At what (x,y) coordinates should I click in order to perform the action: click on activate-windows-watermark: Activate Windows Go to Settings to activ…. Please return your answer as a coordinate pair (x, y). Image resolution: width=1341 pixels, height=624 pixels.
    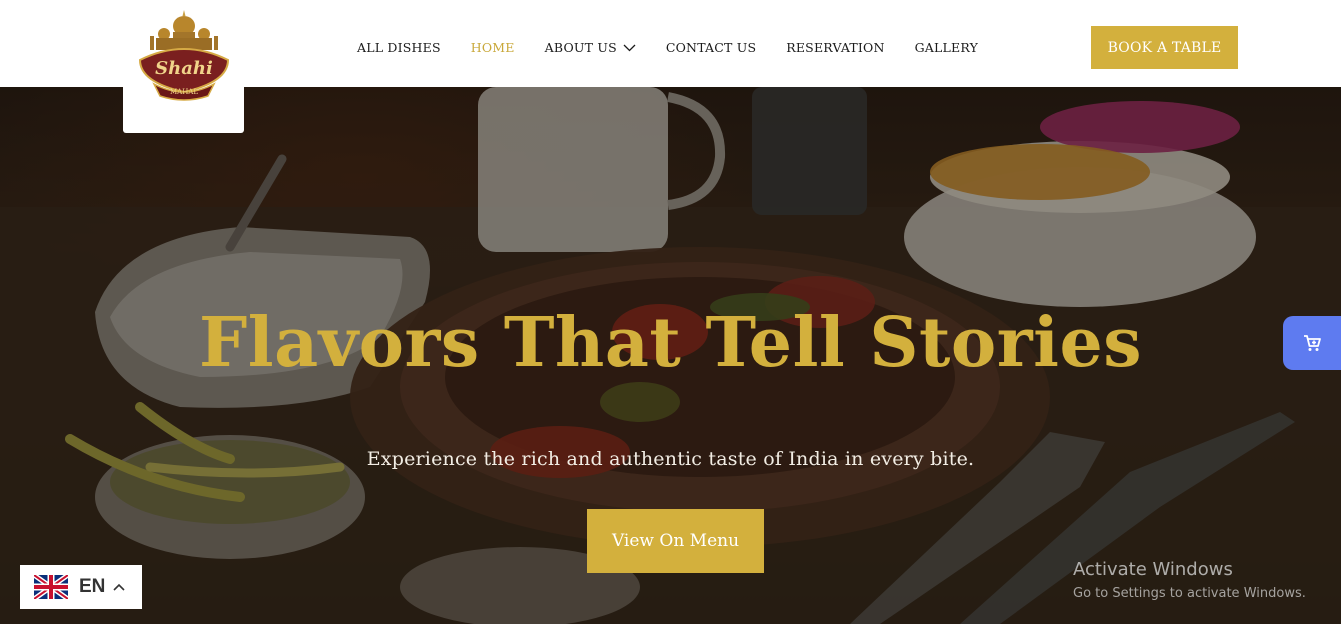
    Looking at the image, I should click on (1189, 580).